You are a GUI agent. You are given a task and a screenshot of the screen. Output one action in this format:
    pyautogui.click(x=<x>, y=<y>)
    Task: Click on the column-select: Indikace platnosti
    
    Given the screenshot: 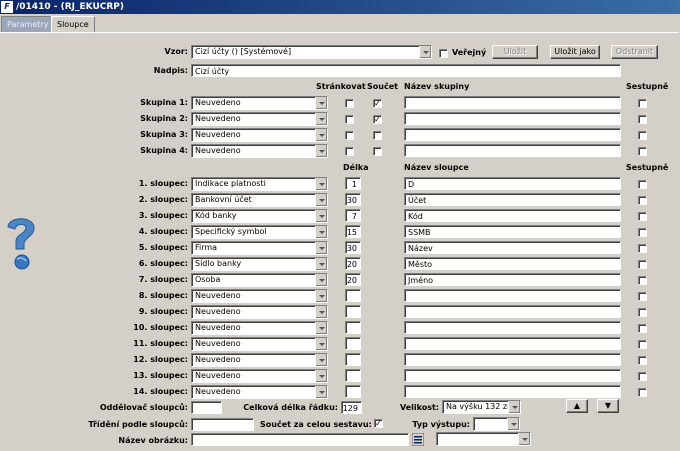 What is the action you would take?
    pyautogui.click(x=259, y=184)
    